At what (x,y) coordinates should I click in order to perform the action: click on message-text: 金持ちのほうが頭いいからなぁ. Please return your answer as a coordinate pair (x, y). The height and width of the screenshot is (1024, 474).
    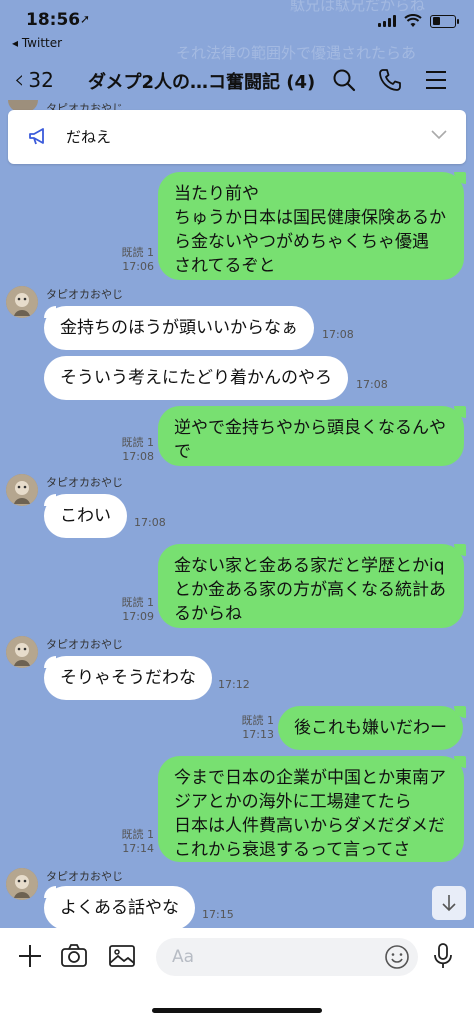
    Looking at the image, I should click on (179, 328).